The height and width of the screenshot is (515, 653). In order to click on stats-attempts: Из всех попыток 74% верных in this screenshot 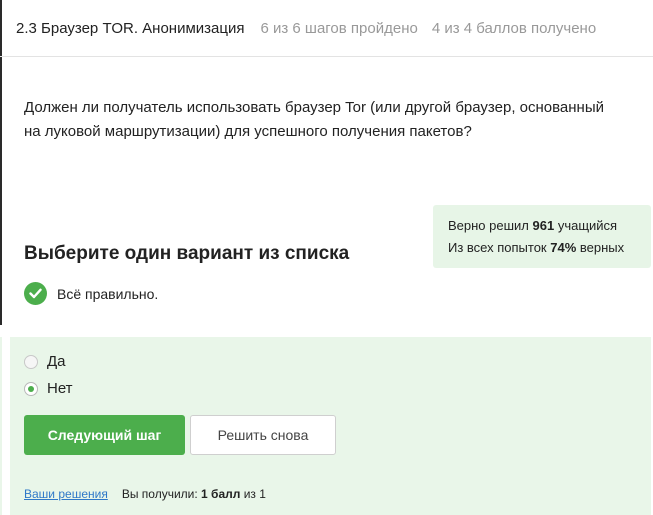, I will do `click(549, 248)`.